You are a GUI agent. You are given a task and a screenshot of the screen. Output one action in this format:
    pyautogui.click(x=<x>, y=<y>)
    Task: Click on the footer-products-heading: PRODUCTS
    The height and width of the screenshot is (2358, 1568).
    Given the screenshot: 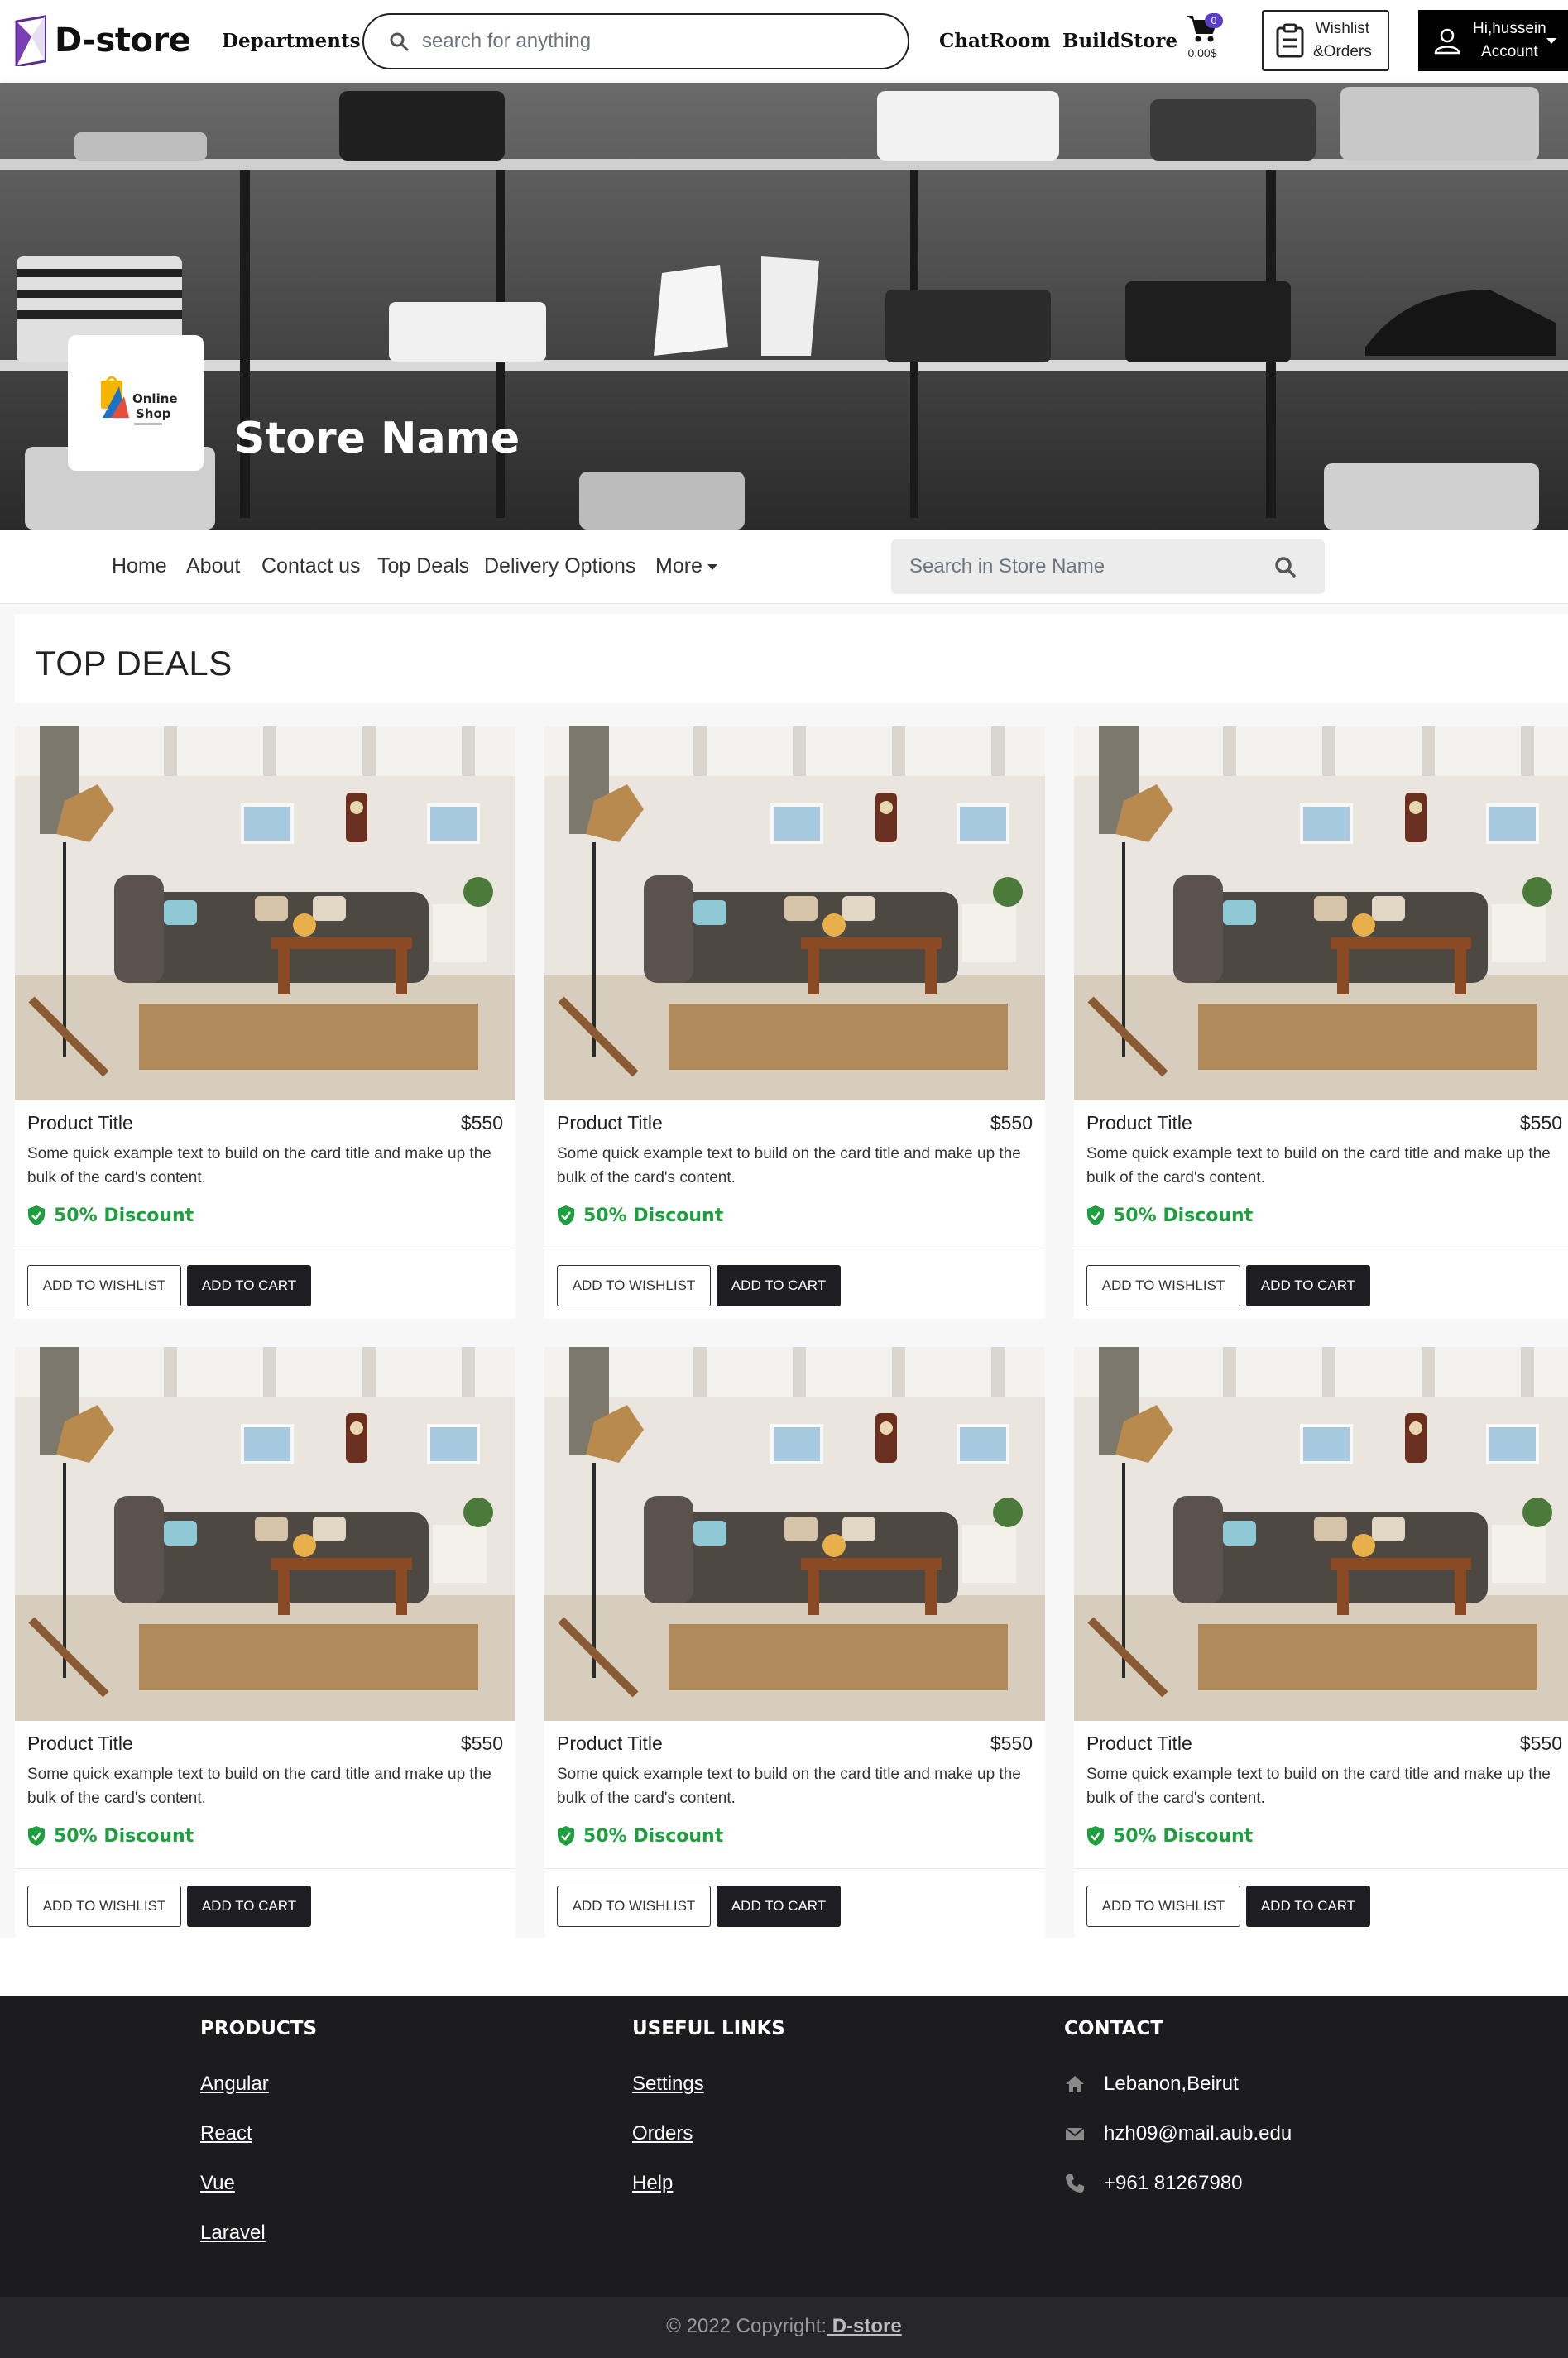 What is the action you would take?
    pyautogui.click(x=259, y=2028)
    